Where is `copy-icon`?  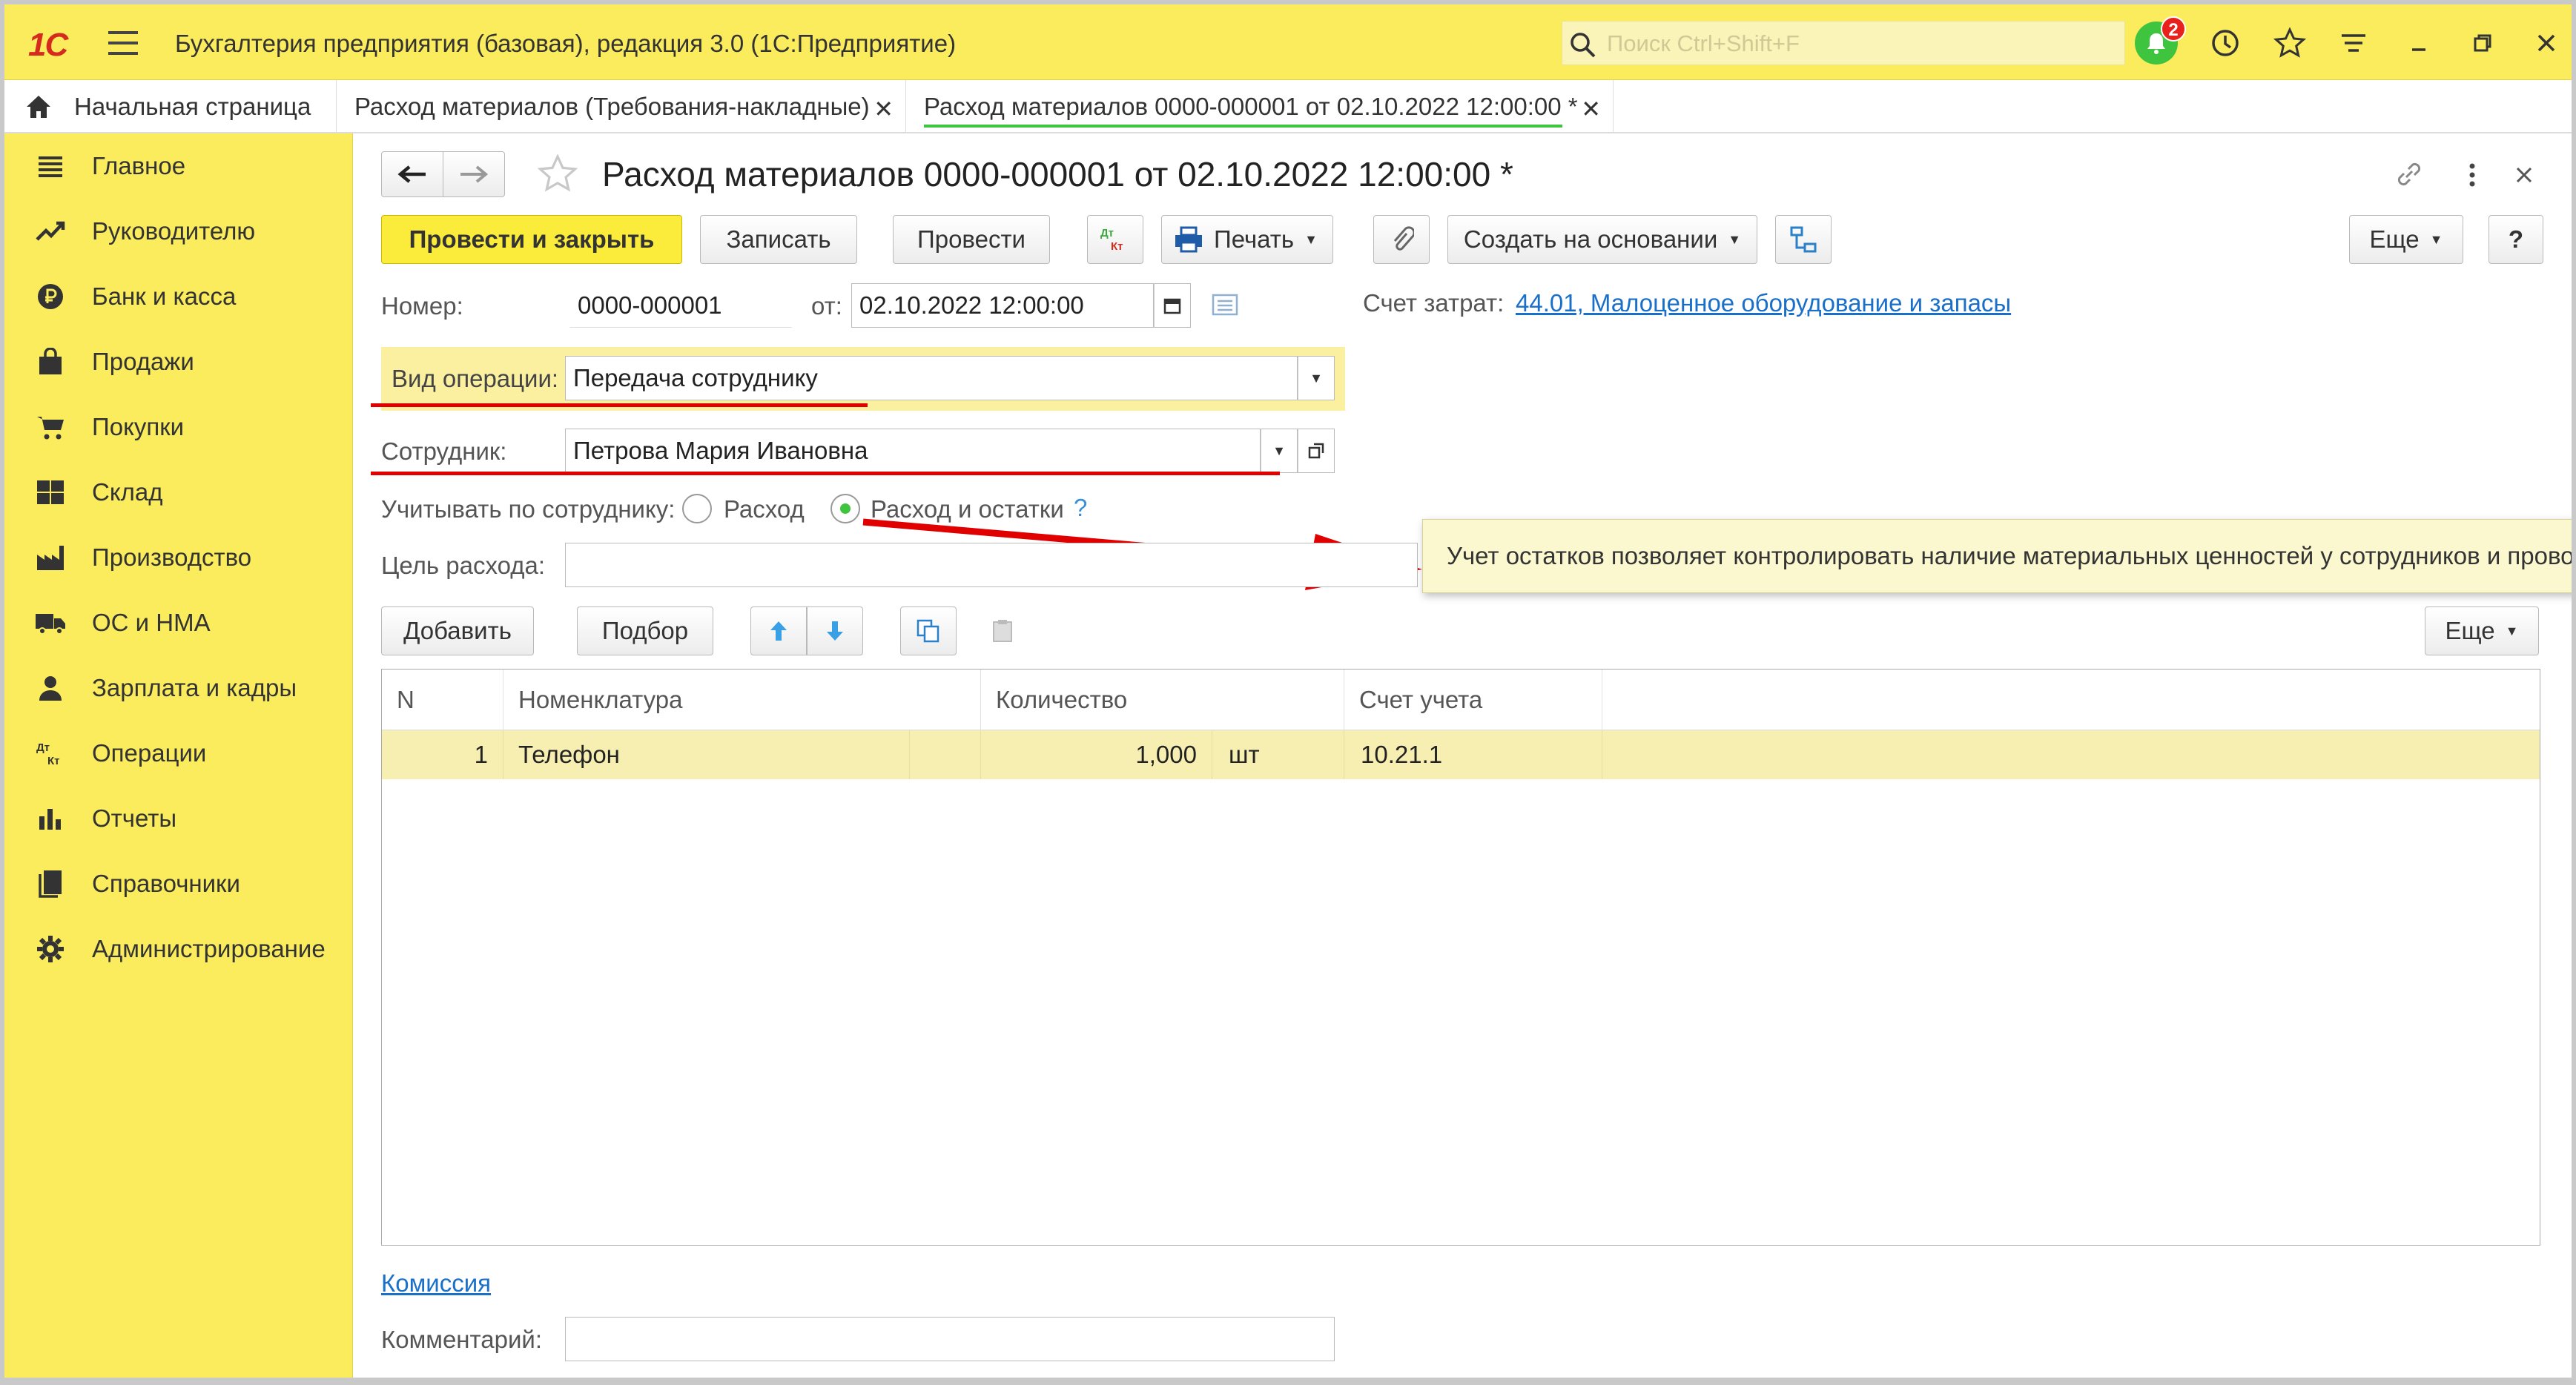
copy-icon is located at coordinates (928, 631).